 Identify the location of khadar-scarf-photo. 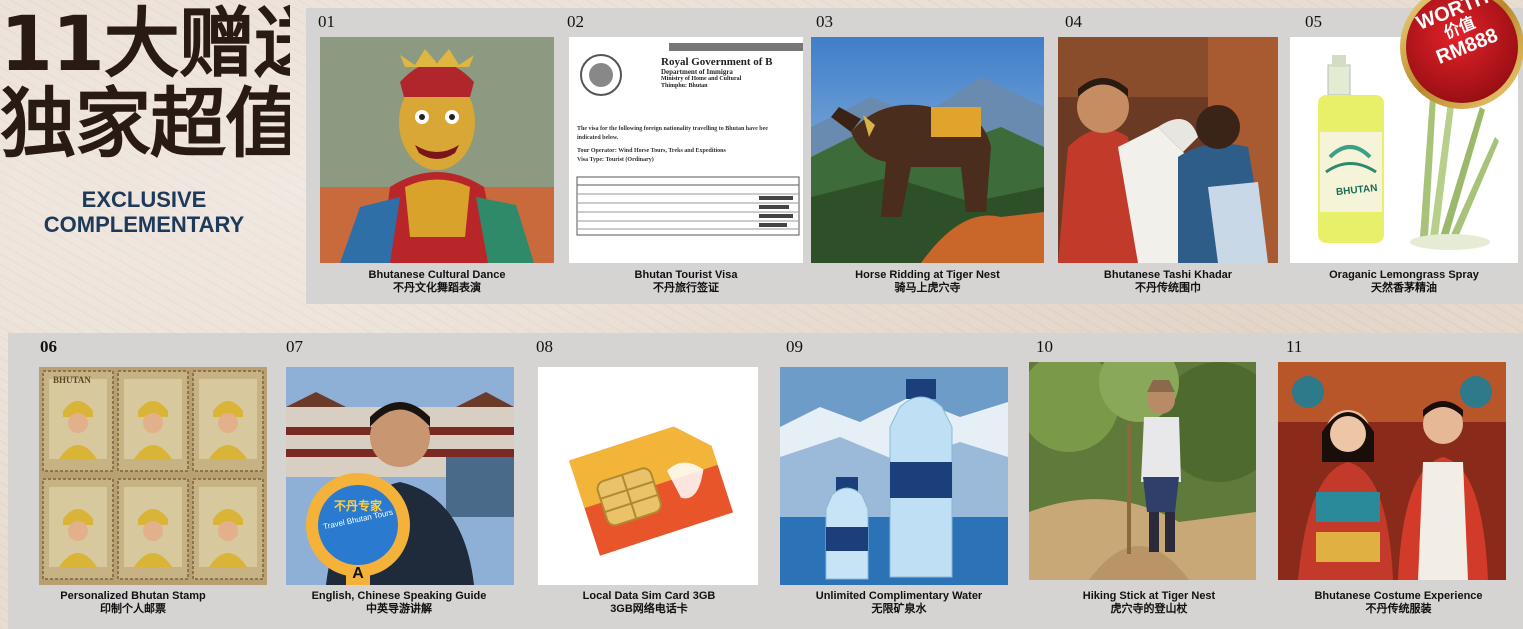
(1168, 150).